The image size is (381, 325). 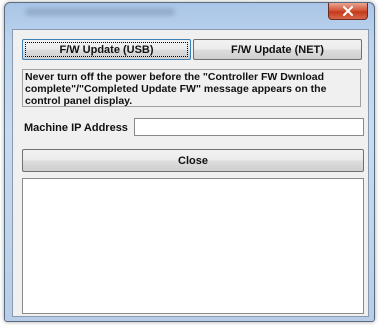 I want to click on machine-ip-input, so click(x=249, y=127).